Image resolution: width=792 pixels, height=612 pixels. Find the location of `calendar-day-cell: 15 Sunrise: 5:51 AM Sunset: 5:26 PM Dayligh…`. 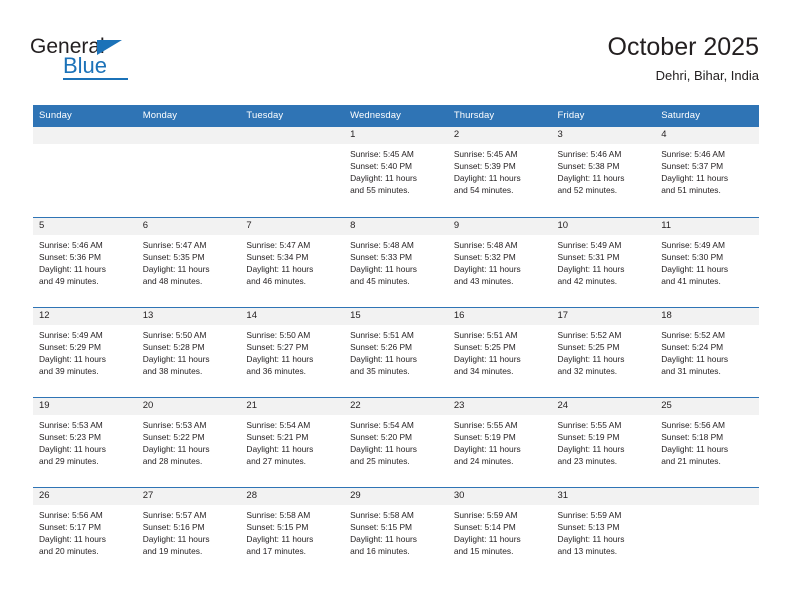

calendar-day-cell: 15 Sunrise: 5:51 AM Sunset: 5:26 PM Dayligh… is located at coordinates (396, 351).